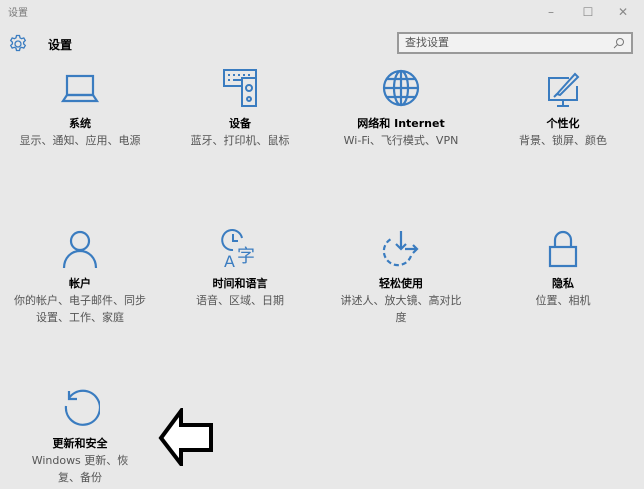 The height and width of the screenshot is (489, 644). Describe the element at coordinates (80, 249) in the screenshot. I see `person-icon` at that location.